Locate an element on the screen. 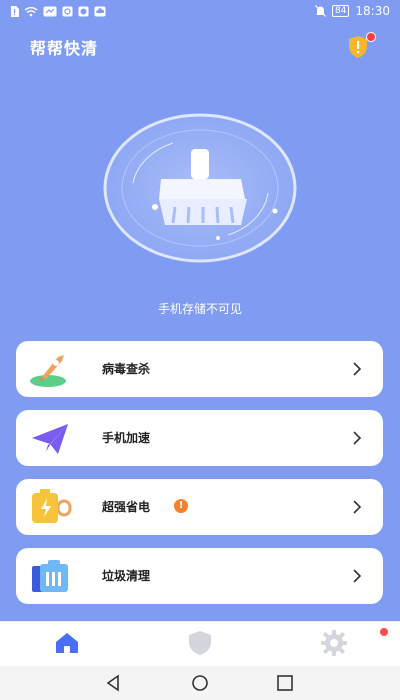 This screenshot has height=700, width=400. warning-badge: ! is located at coordinates (181, 506).